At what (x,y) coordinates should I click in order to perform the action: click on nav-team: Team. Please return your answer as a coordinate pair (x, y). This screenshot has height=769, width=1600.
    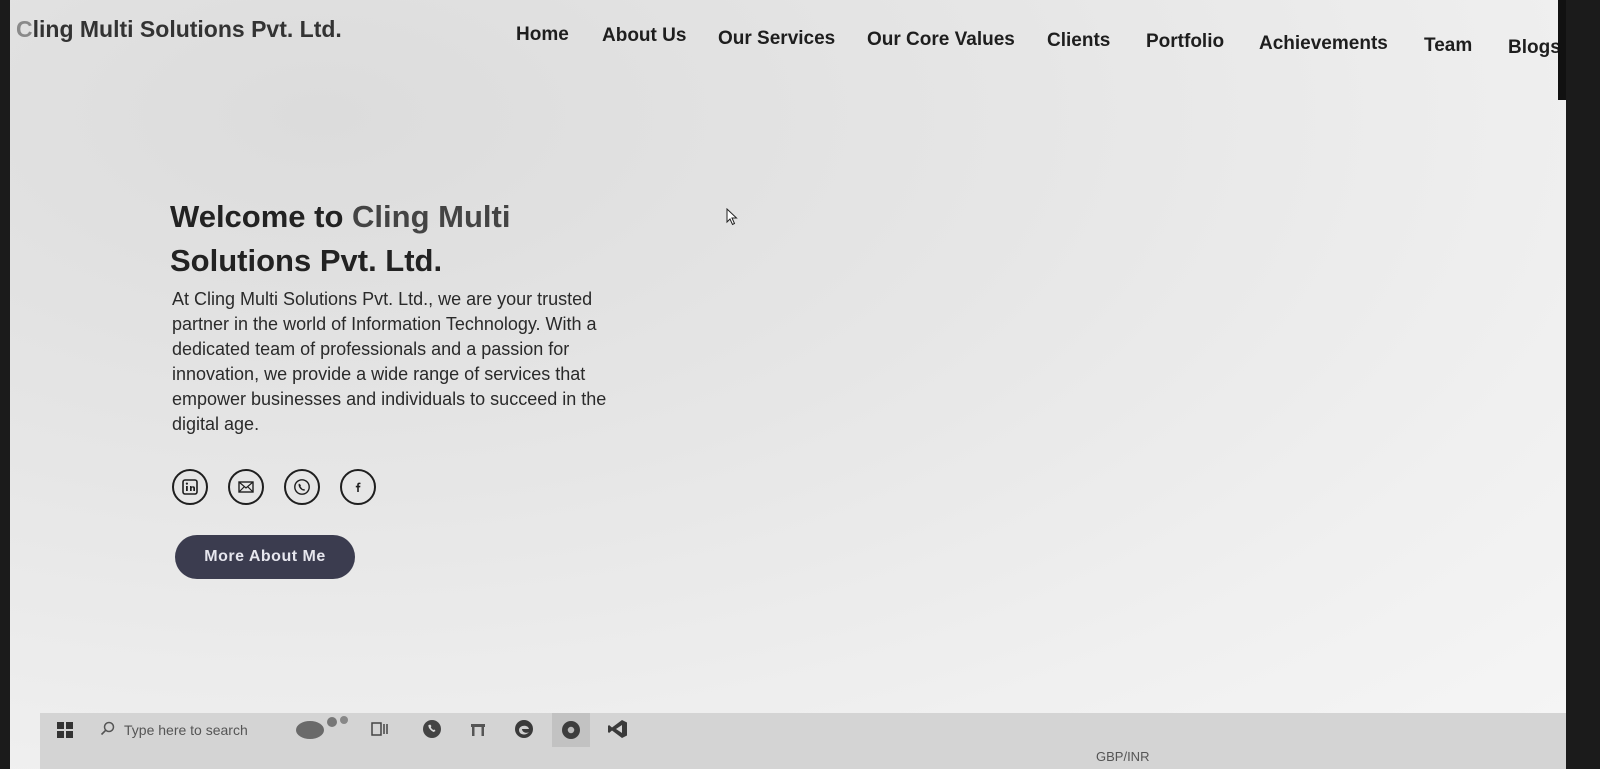
    Looking at the image, I should click on (1448, 46).